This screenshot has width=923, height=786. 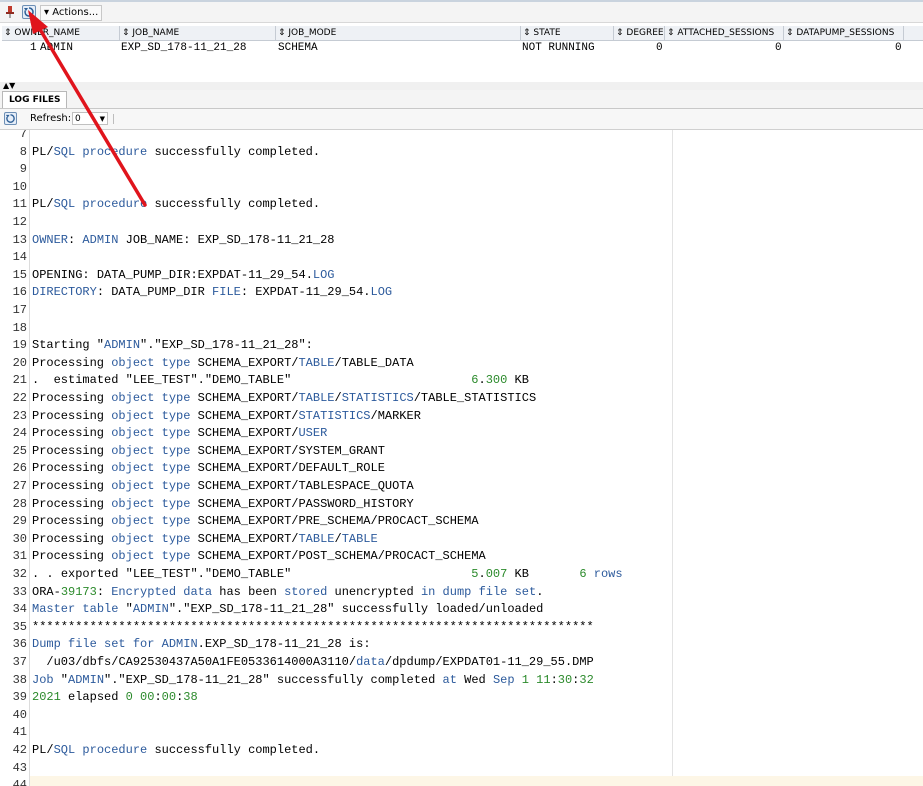 I want to click on annotation-arrow-icon, so click(x=87, y=108).